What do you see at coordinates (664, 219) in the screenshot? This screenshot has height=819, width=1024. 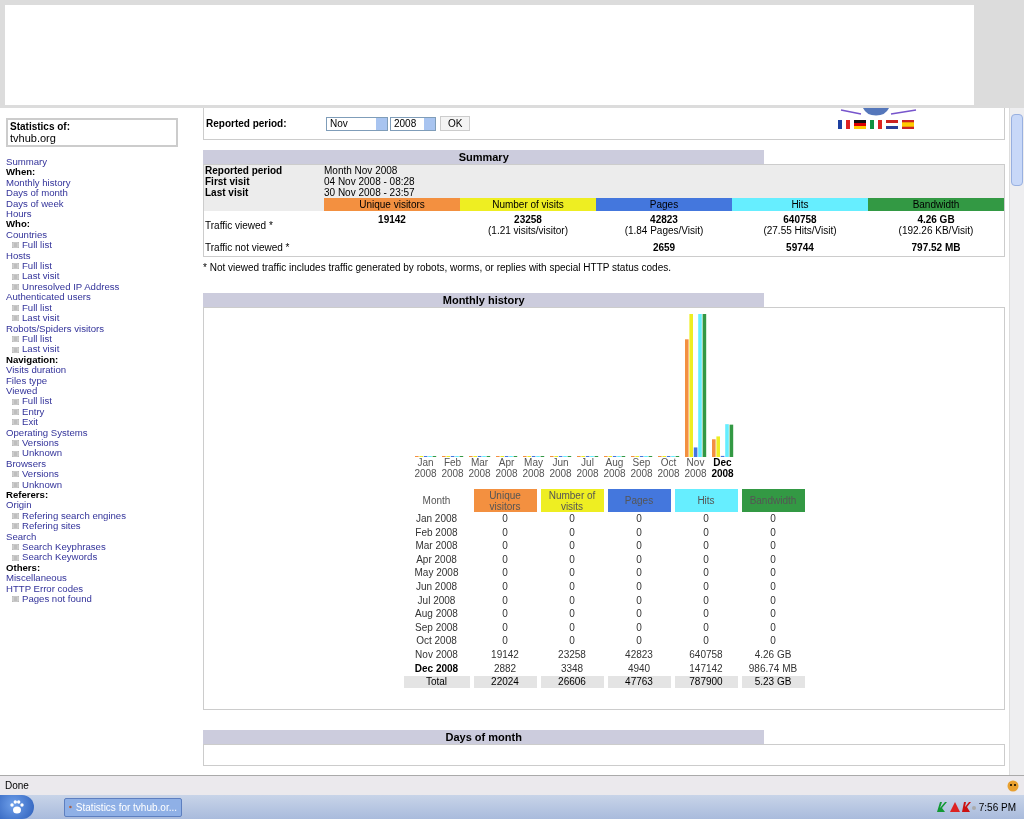 I see `table-cell: 42823` at bounding box center [664, 219].